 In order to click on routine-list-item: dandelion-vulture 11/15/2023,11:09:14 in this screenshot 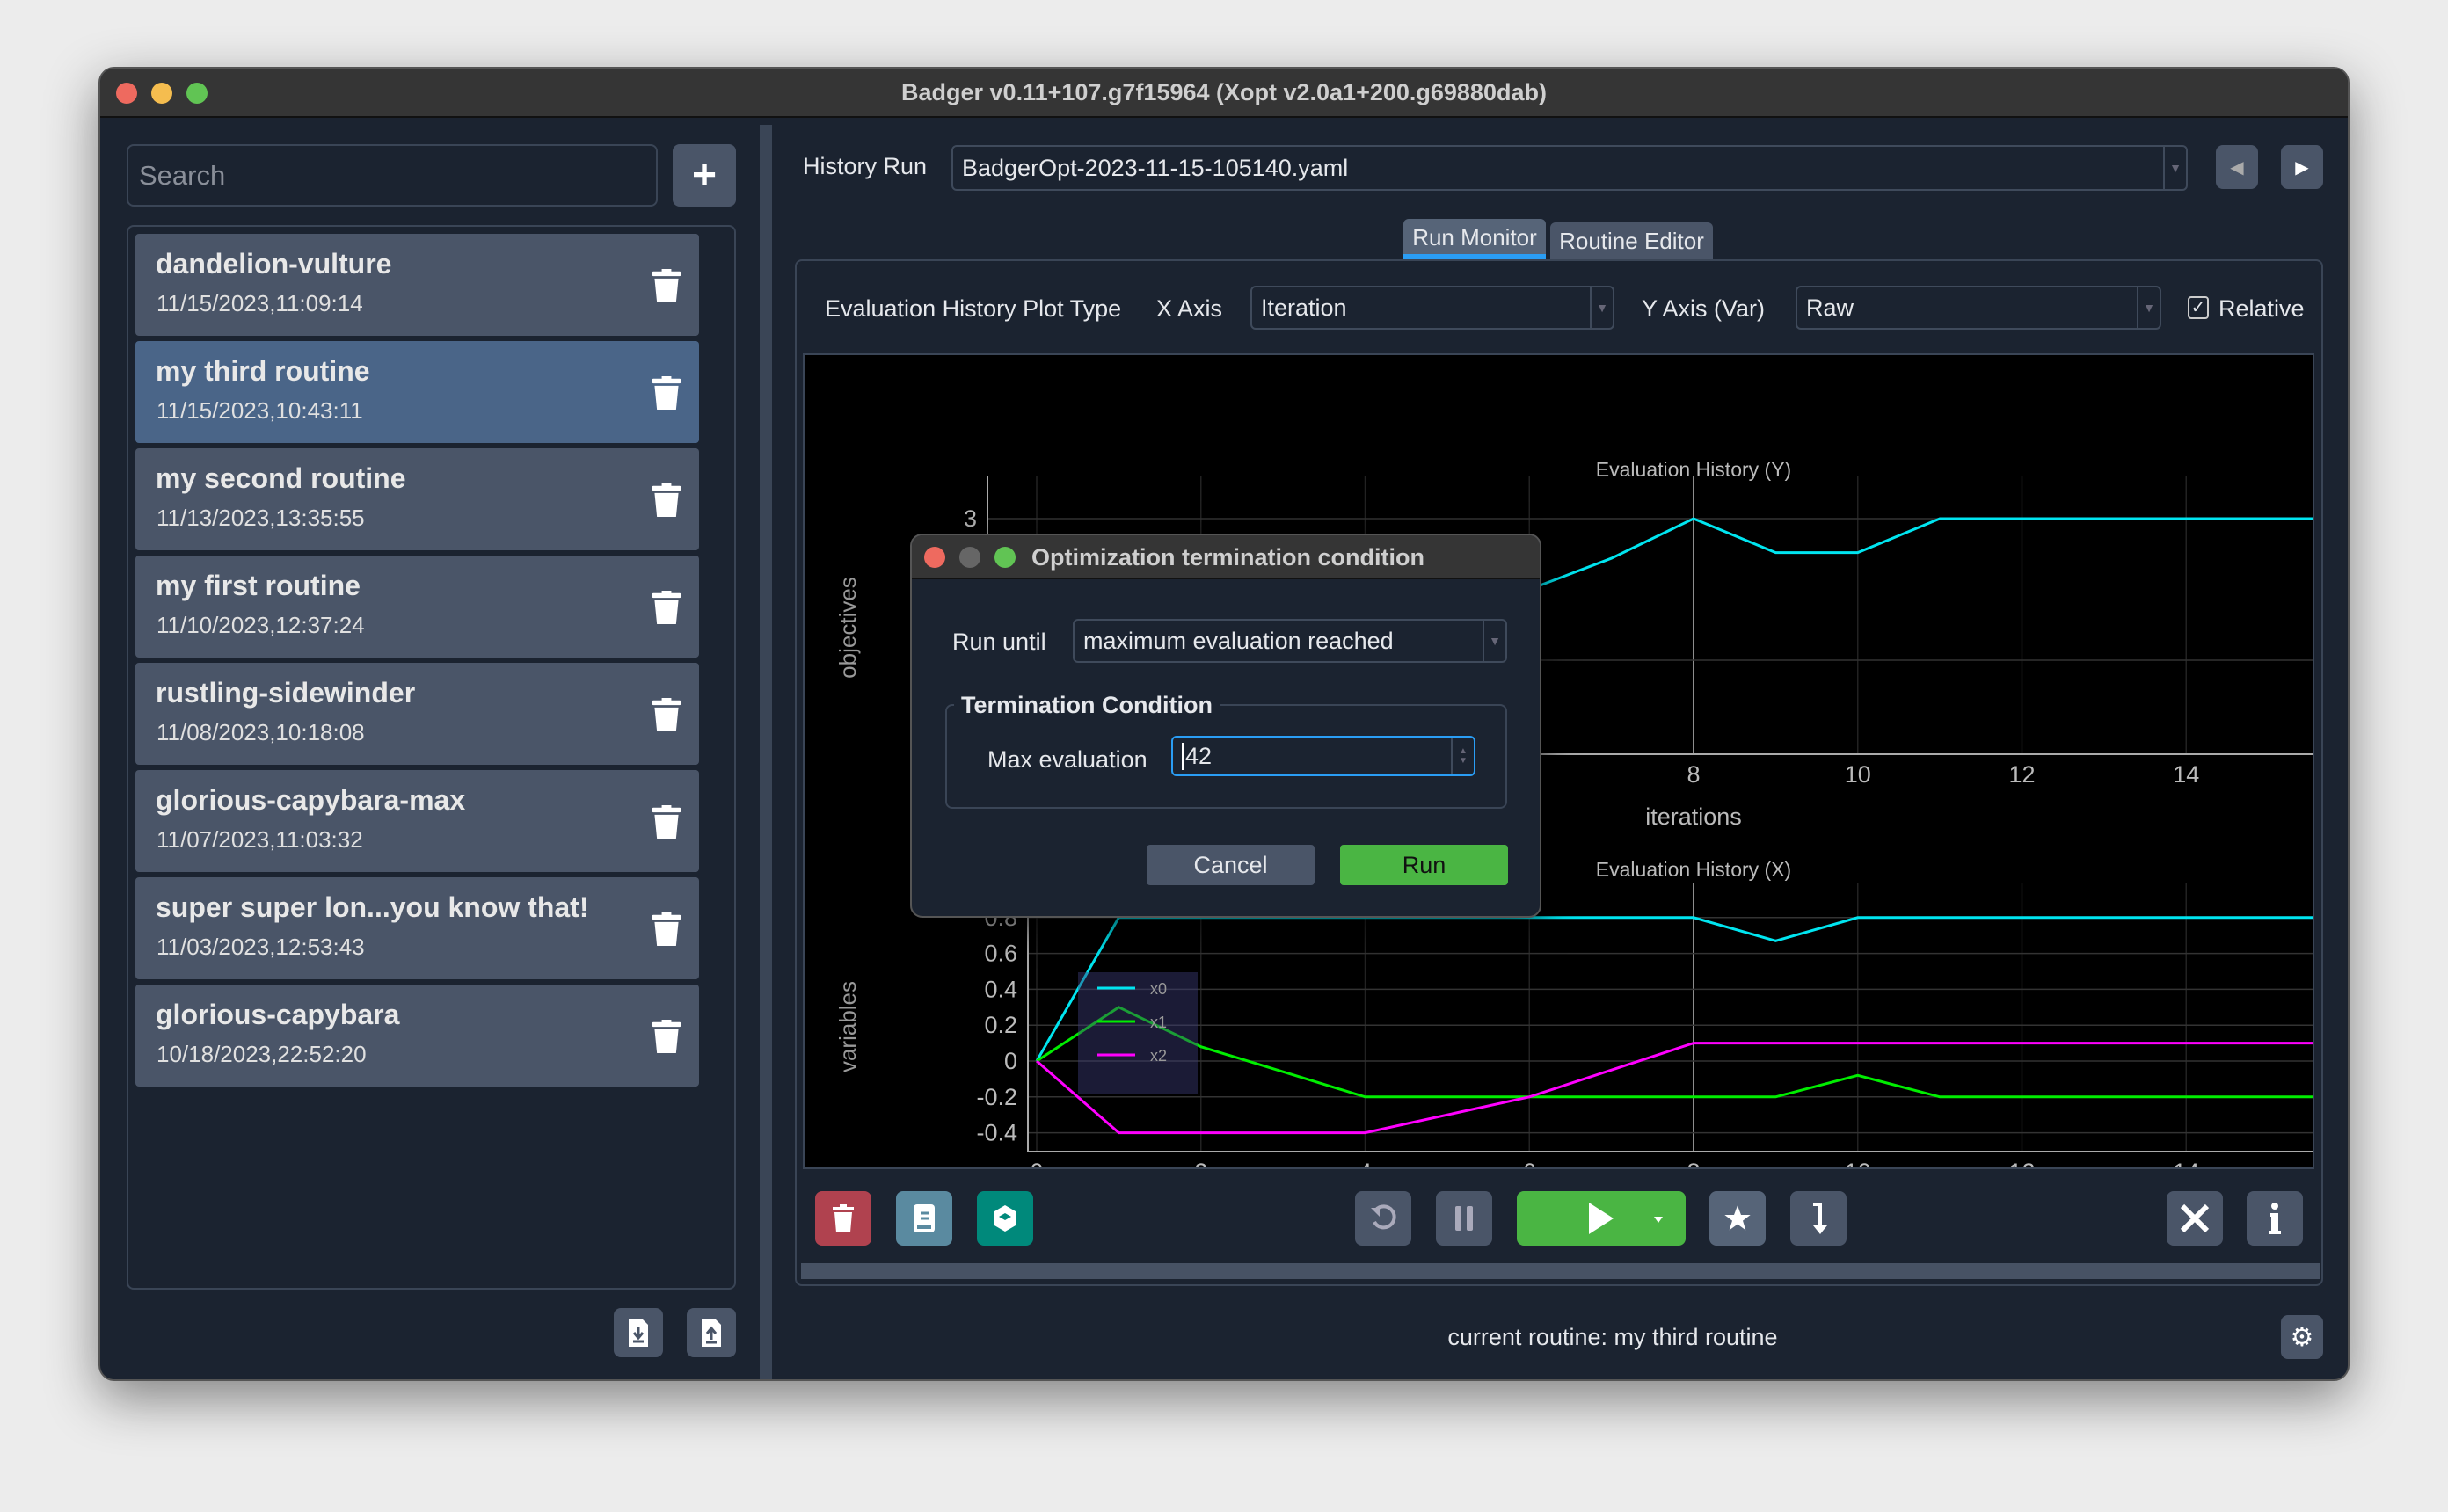, I will do `click(417, 285)`.